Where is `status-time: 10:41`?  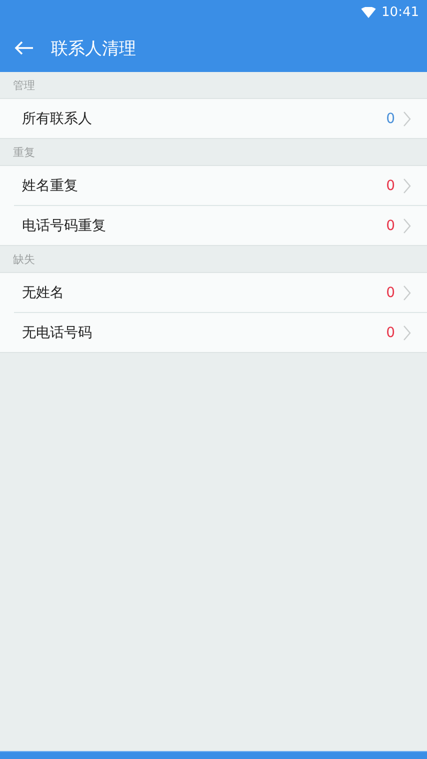
status-time: 10:41 is located at coordinates (400, 12).